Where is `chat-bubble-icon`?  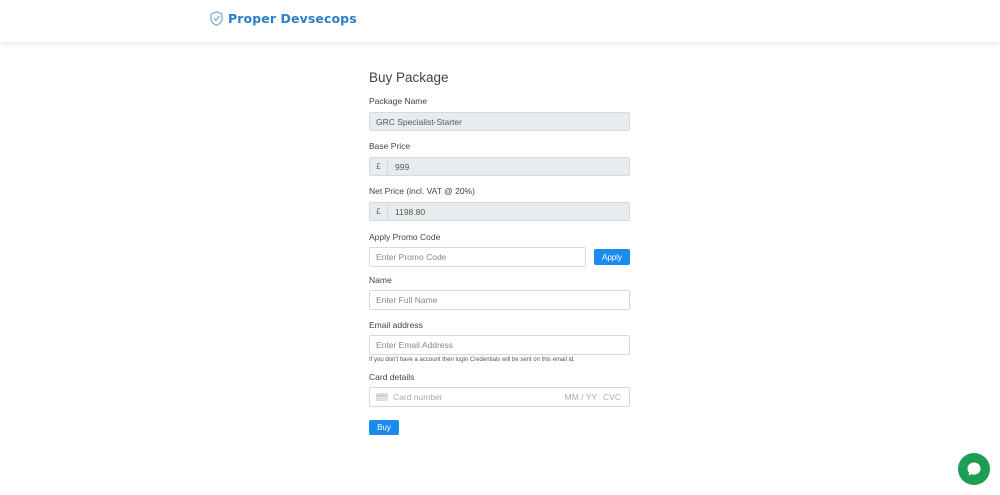
chat-bubble-icon is located at coordinates (974, 469).